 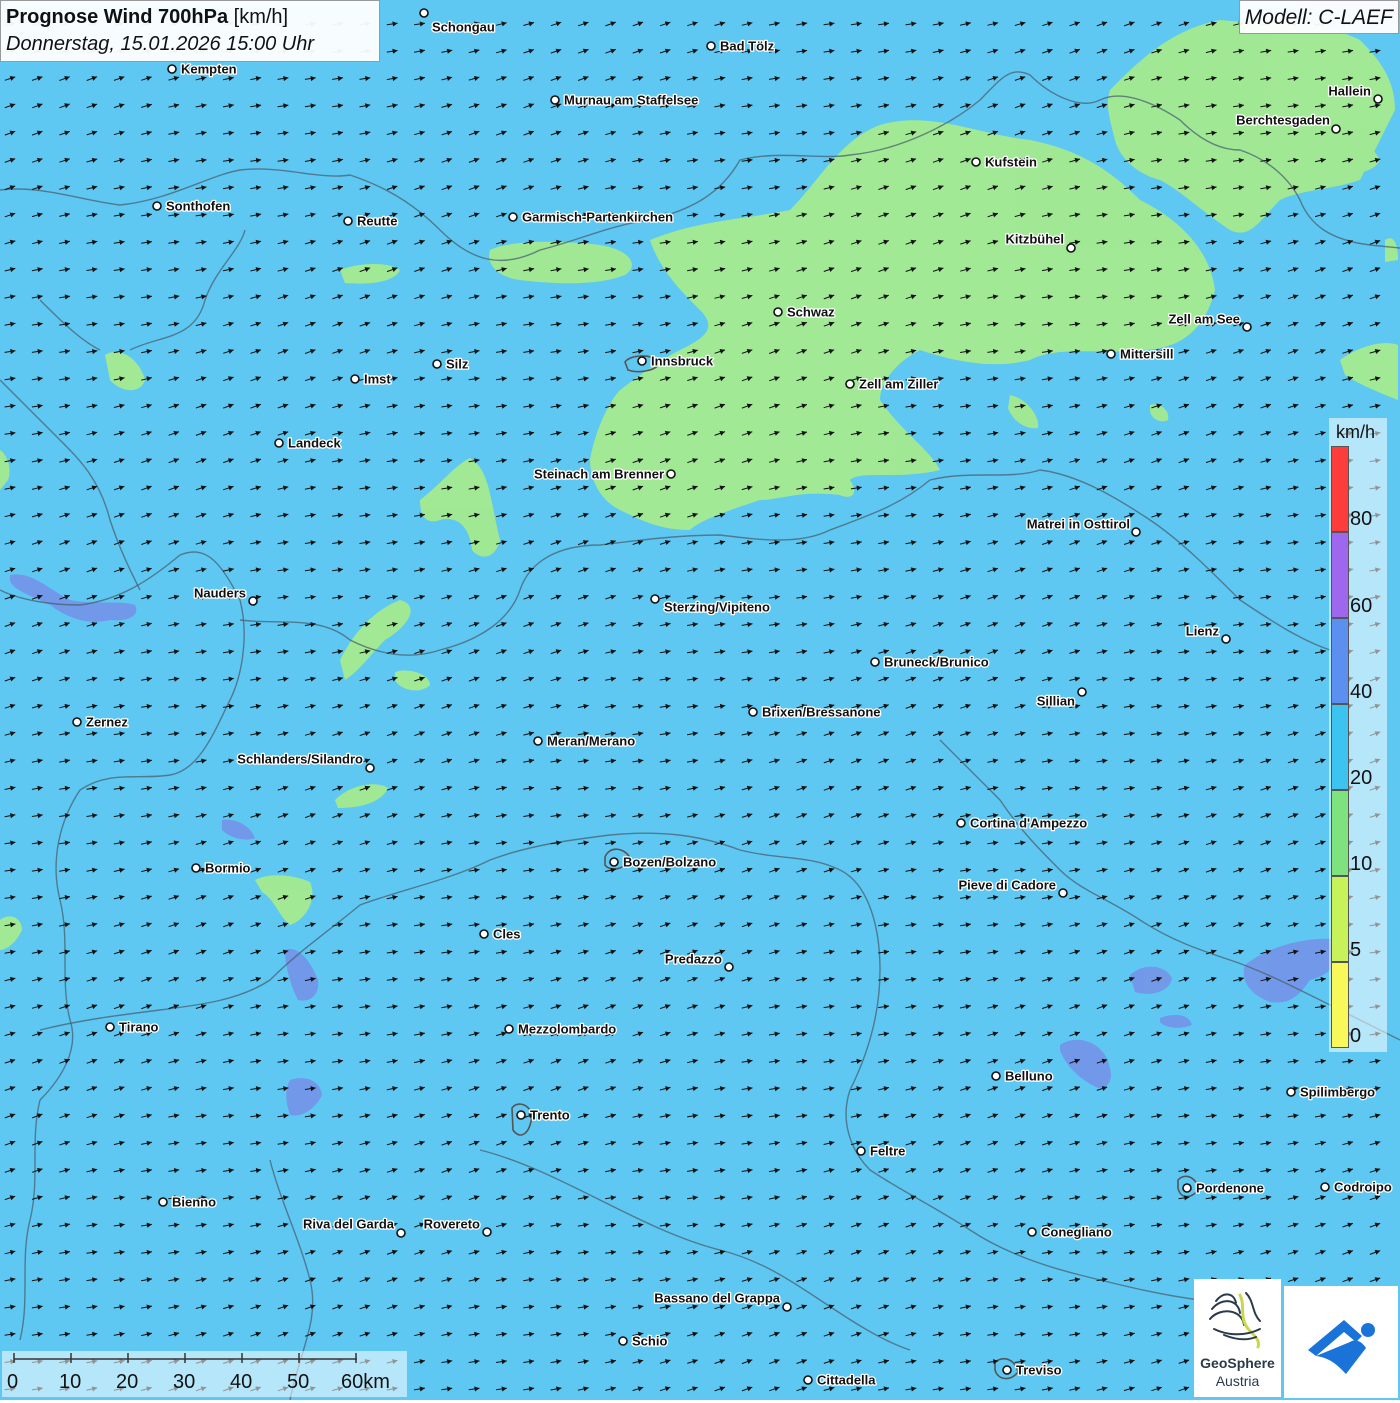 What do you see at coordinates (560, 262) in the screenshot?
I see `low-wind-area-garmisch` at bounding box center [560, 262].